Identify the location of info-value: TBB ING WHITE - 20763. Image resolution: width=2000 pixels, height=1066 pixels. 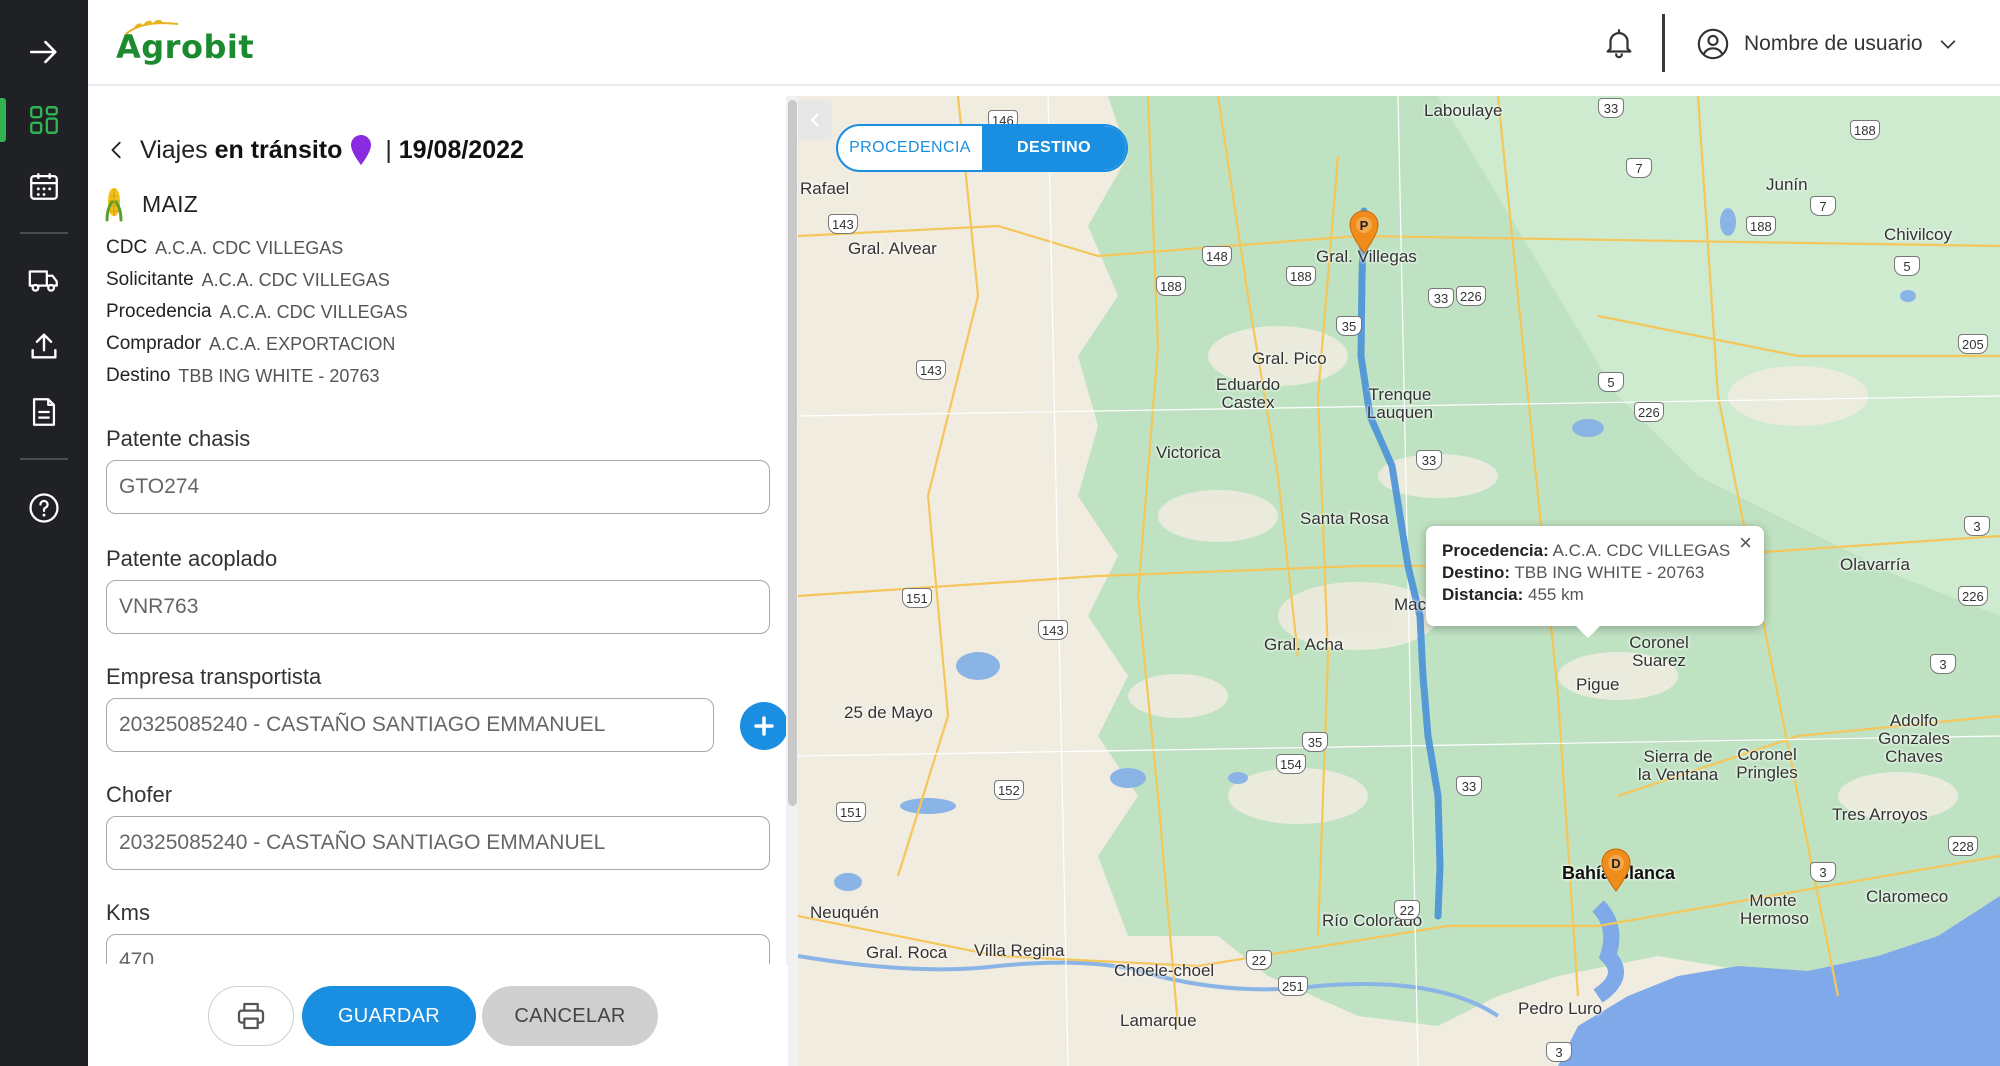
(279, 375).